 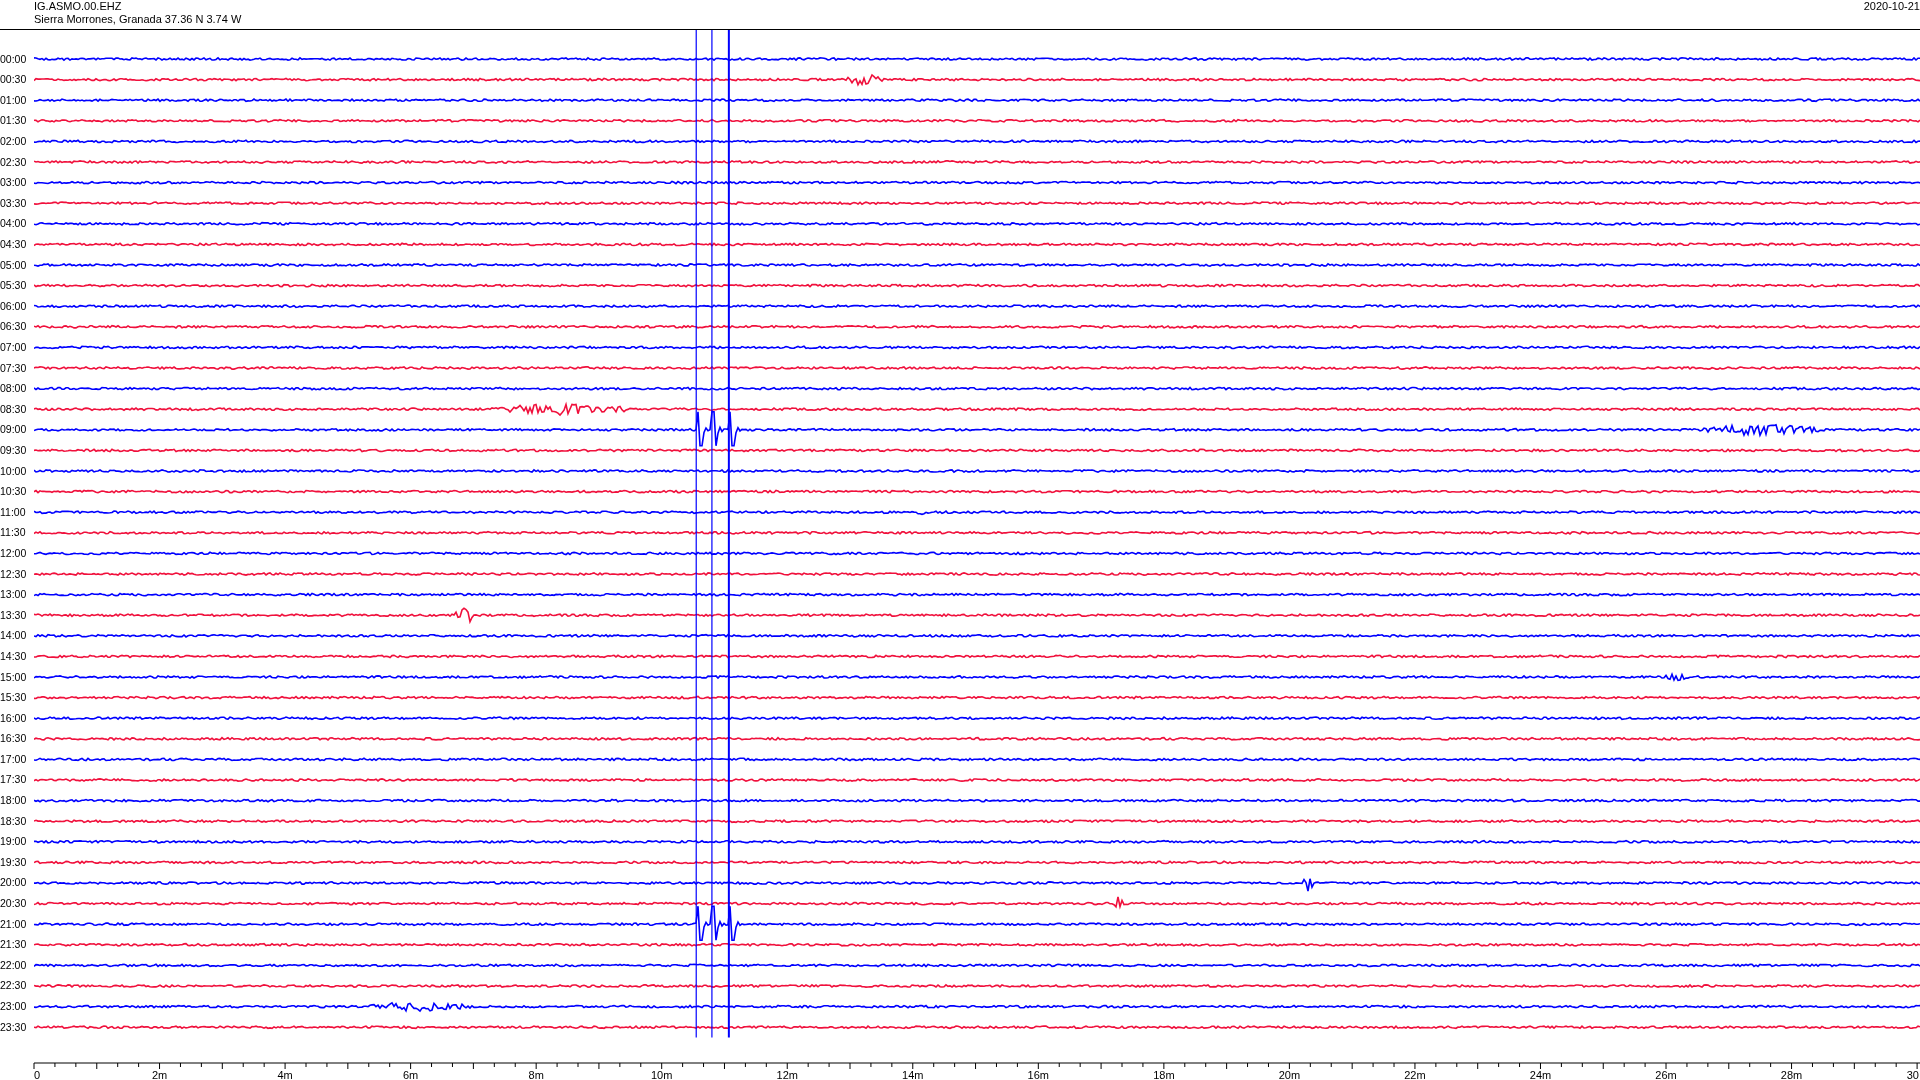 I want to click on time-label: 00:00, so click(x=14, y=59).